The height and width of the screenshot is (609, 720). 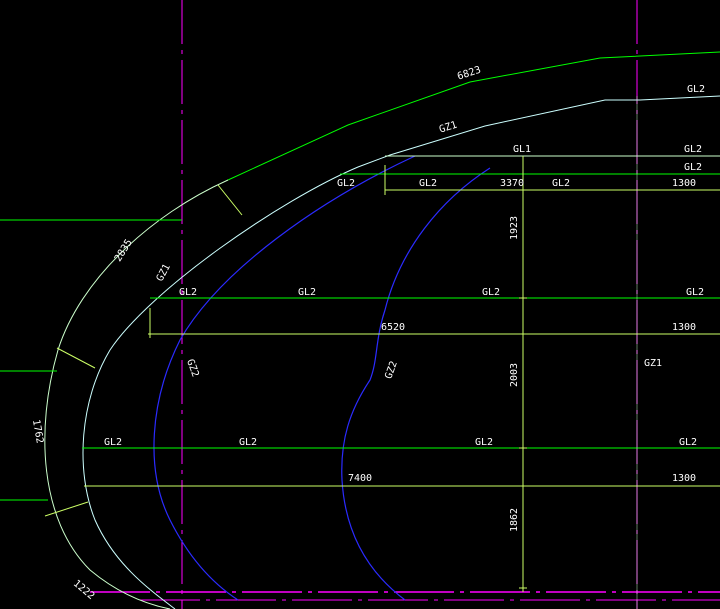 I want to click on label-gl2-r3b: GL2, so click(x=248, y=442).